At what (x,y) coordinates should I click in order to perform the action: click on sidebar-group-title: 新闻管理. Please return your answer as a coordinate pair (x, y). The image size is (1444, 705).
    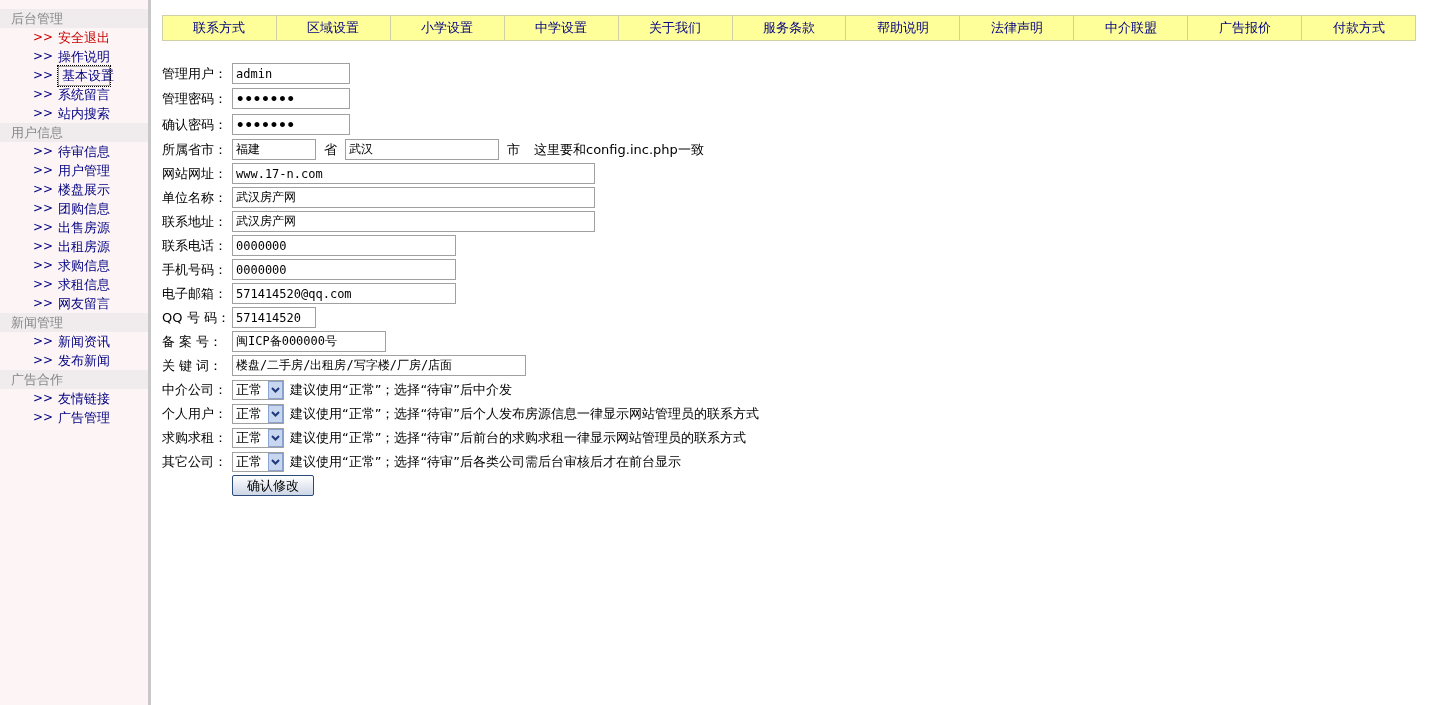
    Looking at the image, I should click on (74, 322).